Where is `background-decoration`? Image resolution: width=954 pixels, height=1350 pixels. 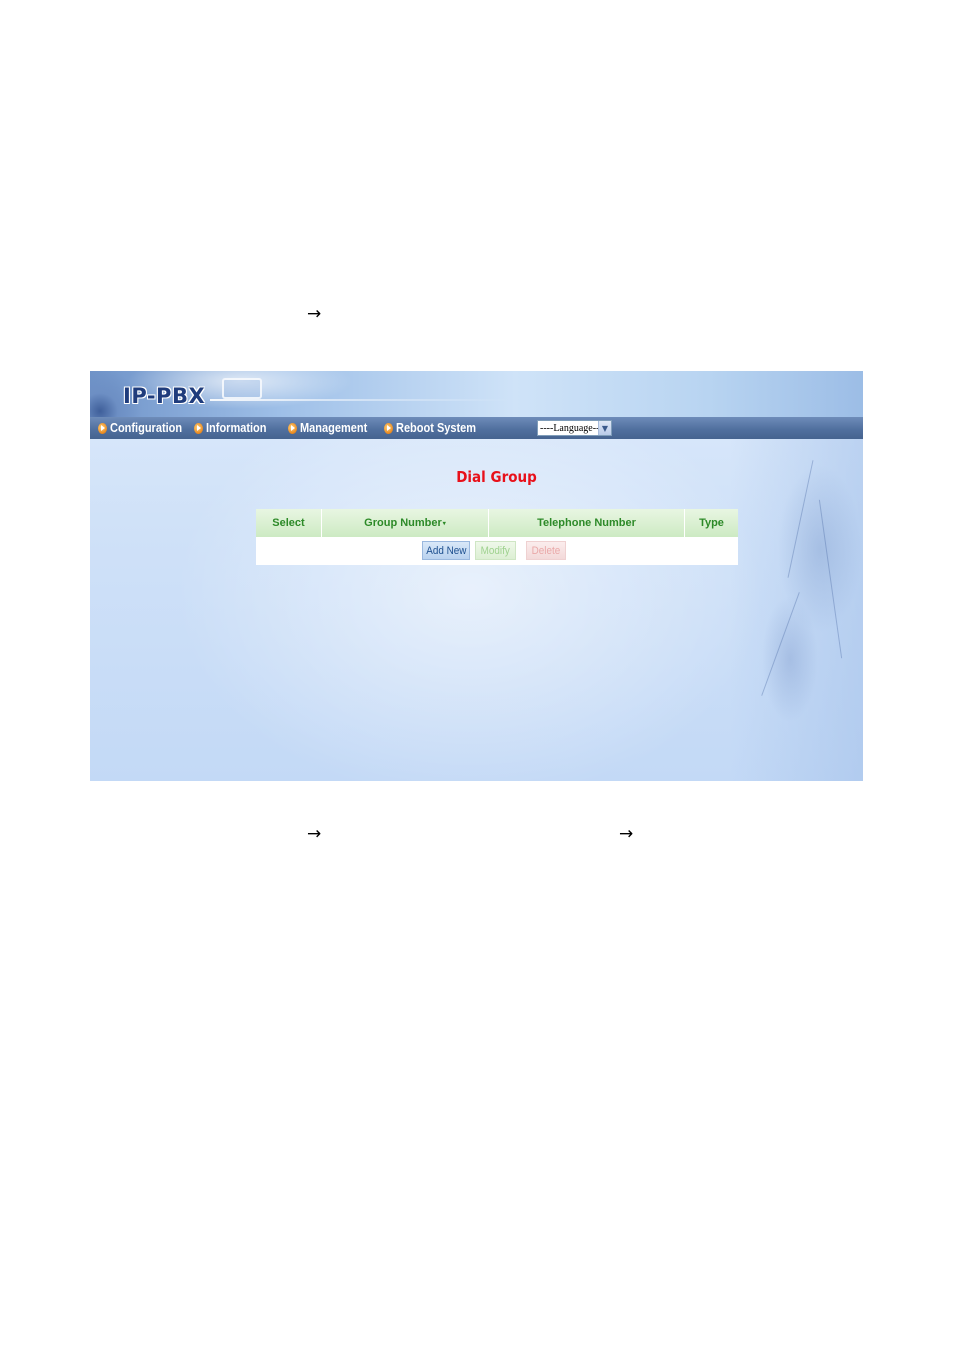 background-decoration is located at coordinates (796, 610).